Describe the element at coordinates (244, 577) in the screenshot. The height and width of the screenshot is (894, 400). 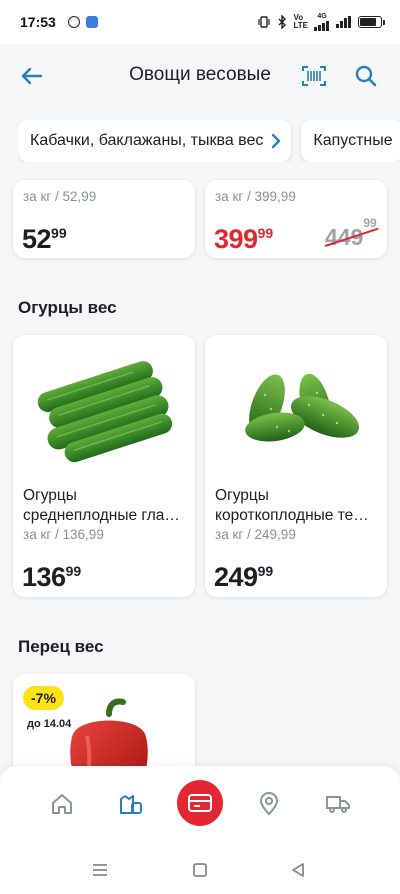
I see `price: 24999` at that location.